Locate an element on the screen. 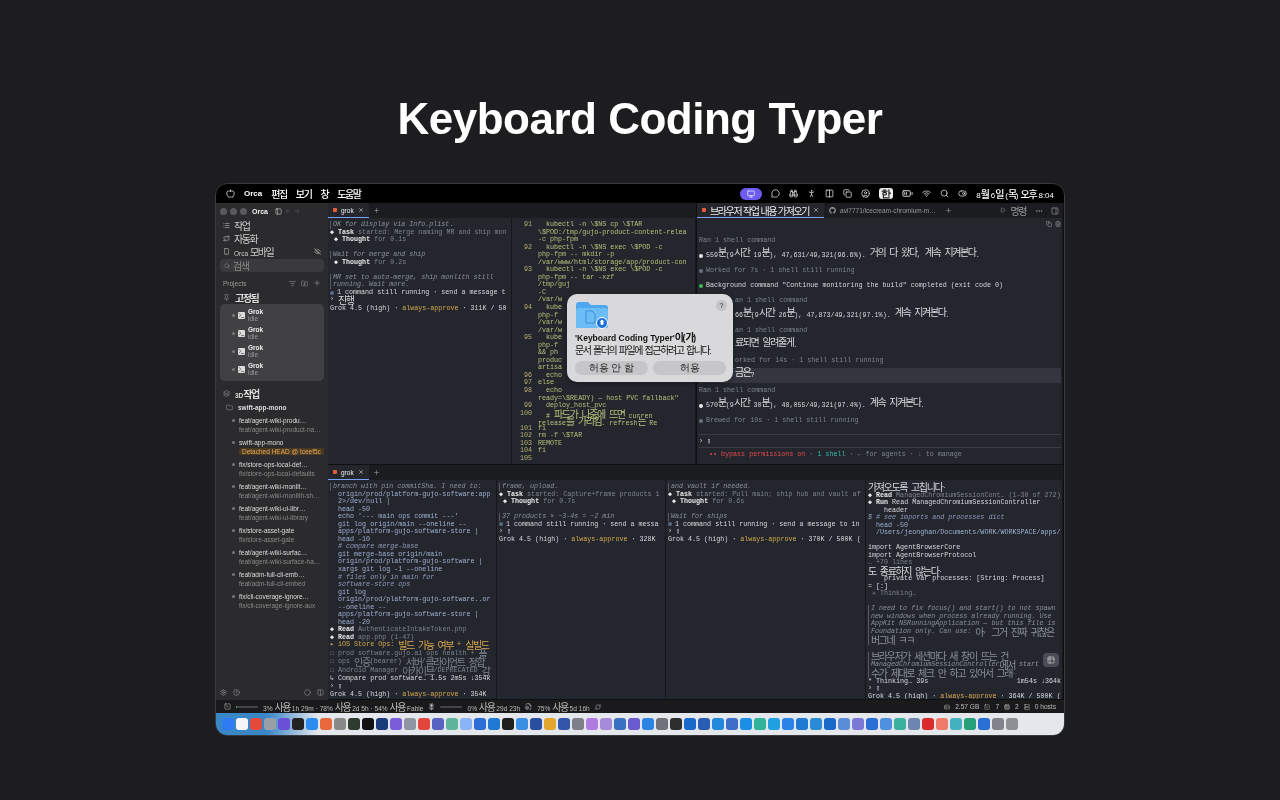  refresh-icon is located at coordinates (597, 706).